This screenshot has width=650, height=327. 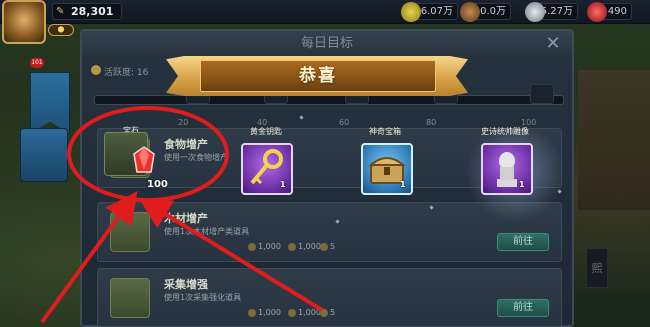 I want to click on task-row: 采集增强 使用1次采集强化道具 1,000 1,000 5 前往, so click(x=329, y=297).